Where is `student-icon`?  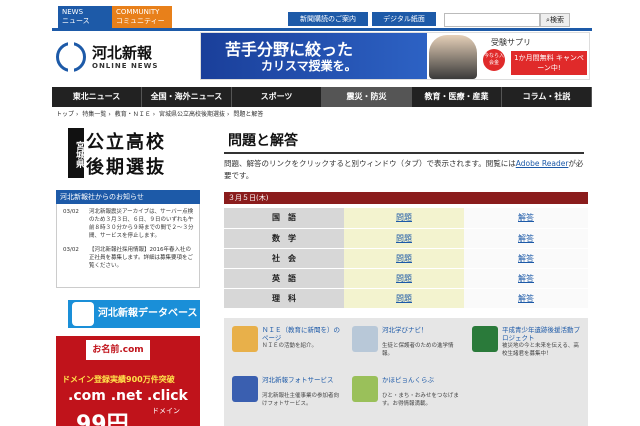 student-icon is located at coordinates (365, 339).